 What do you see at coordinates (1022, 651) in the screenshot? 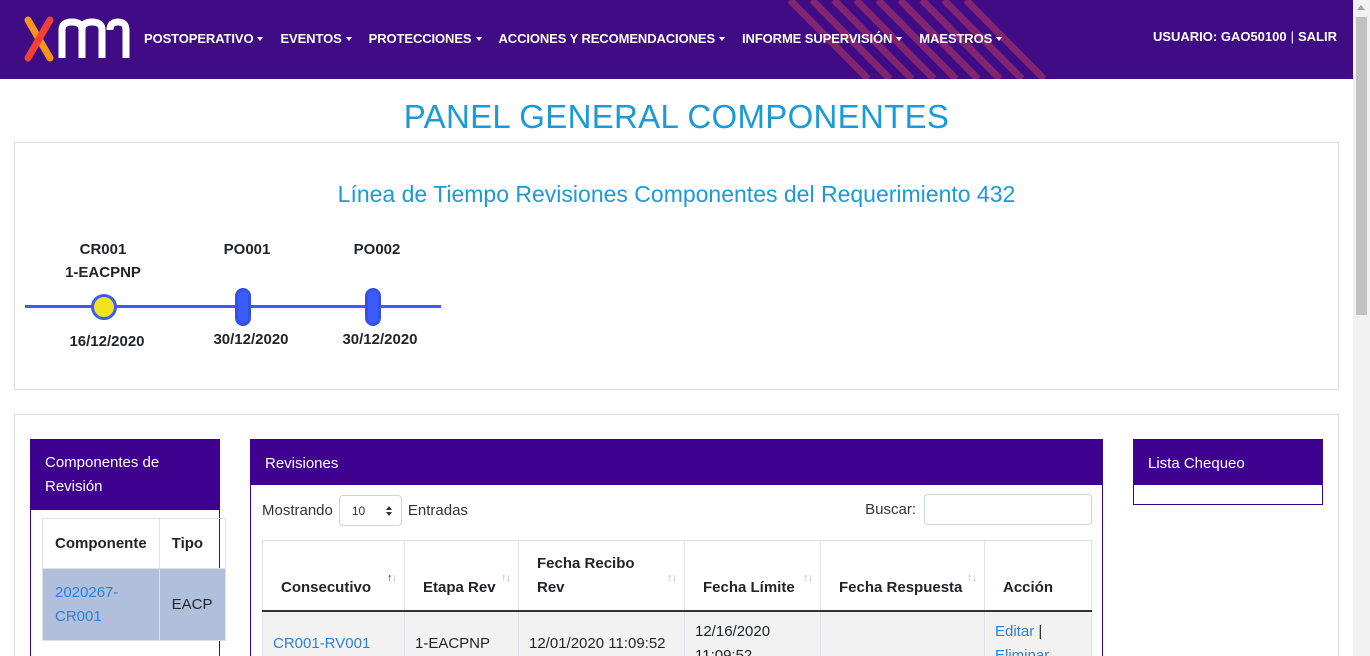
I see `delete-link: Eliminar` at bounding box center [1022, 651].